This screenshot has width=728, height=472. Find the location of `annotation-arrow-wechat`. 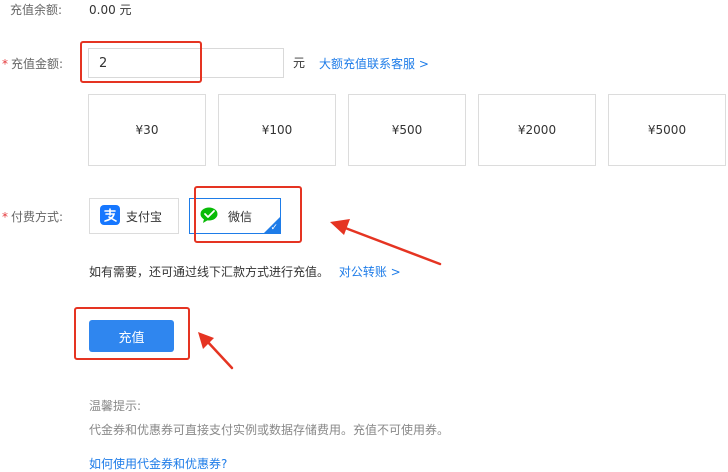

annotation-arrow-wechat is located at coordinates (386, 242).